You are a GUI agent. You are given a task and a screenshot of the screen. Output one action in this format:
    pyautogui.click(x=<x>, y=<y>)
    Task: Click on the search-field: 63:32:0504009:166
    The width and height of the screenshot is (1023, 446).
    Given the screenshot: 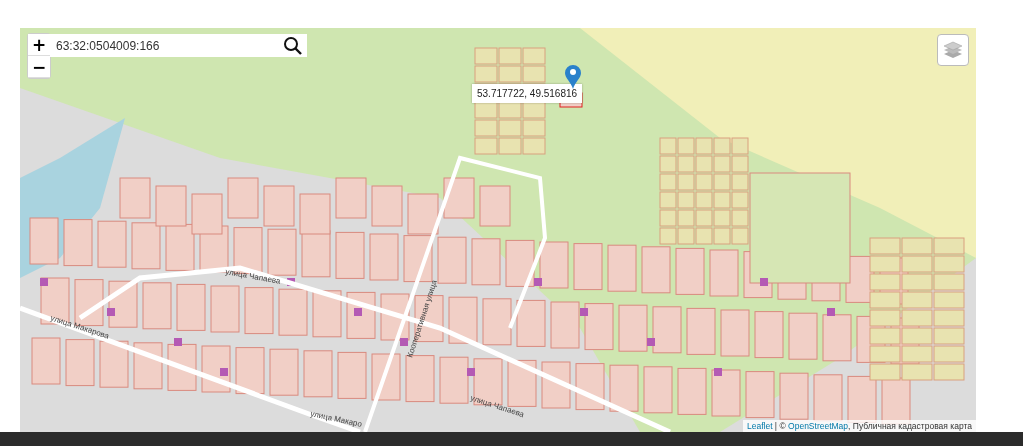 What is the action you would take?
    pyautogui.click(x=178, y=45)
    